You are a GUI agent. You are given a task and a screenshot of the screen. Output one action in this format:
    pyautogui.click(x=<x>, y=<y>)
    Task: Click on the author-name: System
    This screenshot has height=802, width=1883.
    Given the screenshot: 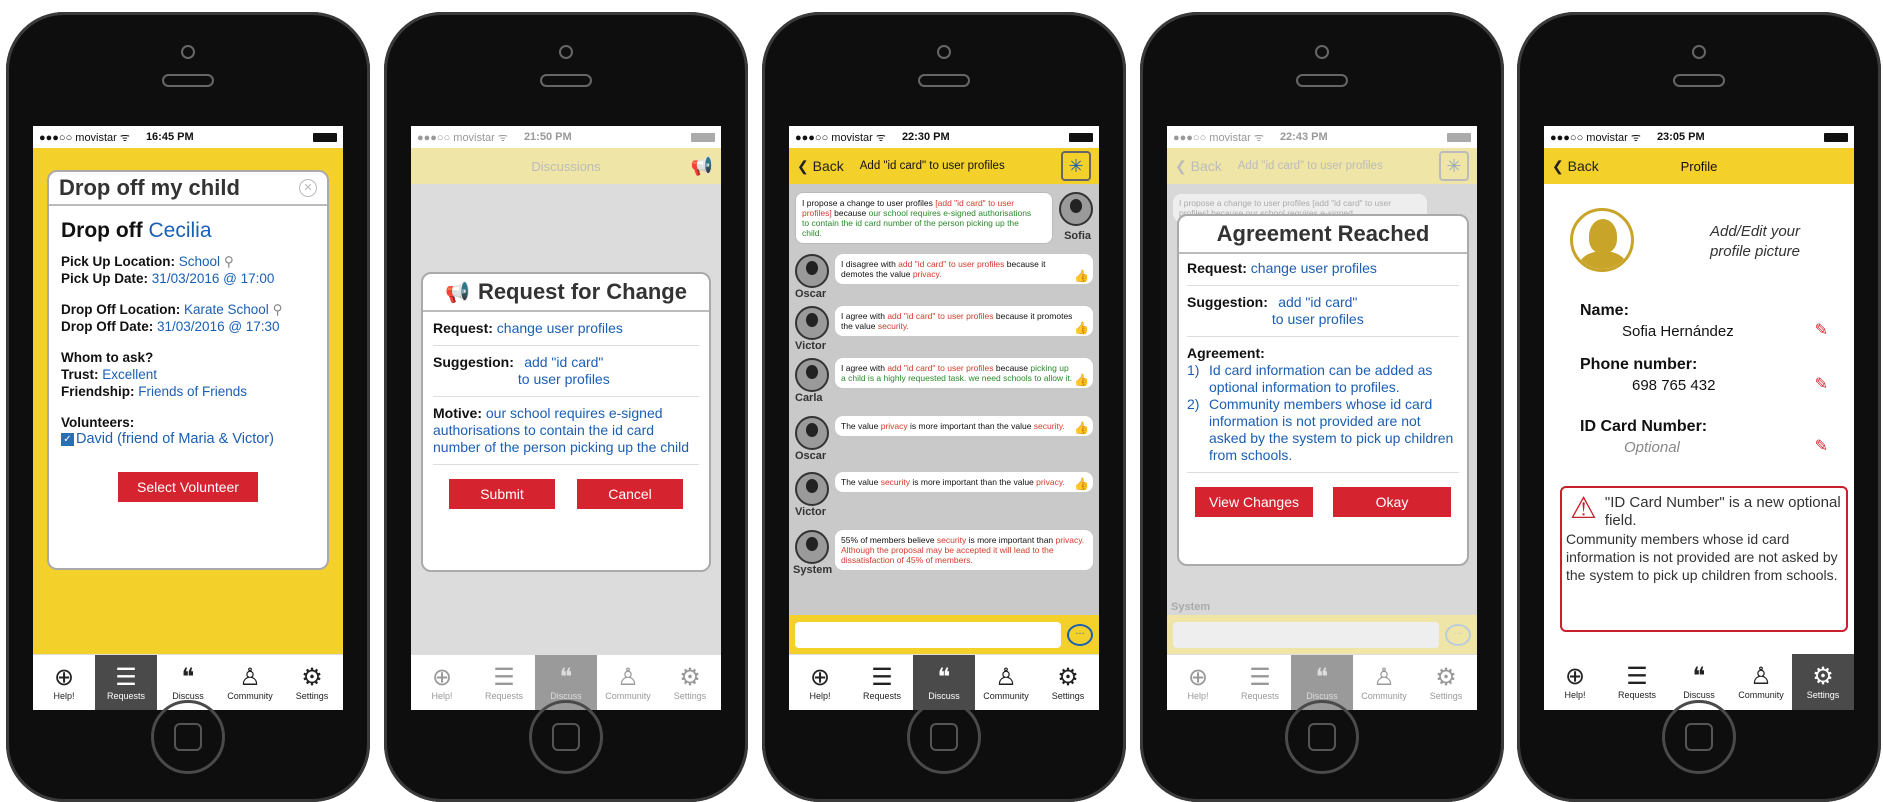 What is the action you would take?
    pyautogui.click(x=813, y=570)
    